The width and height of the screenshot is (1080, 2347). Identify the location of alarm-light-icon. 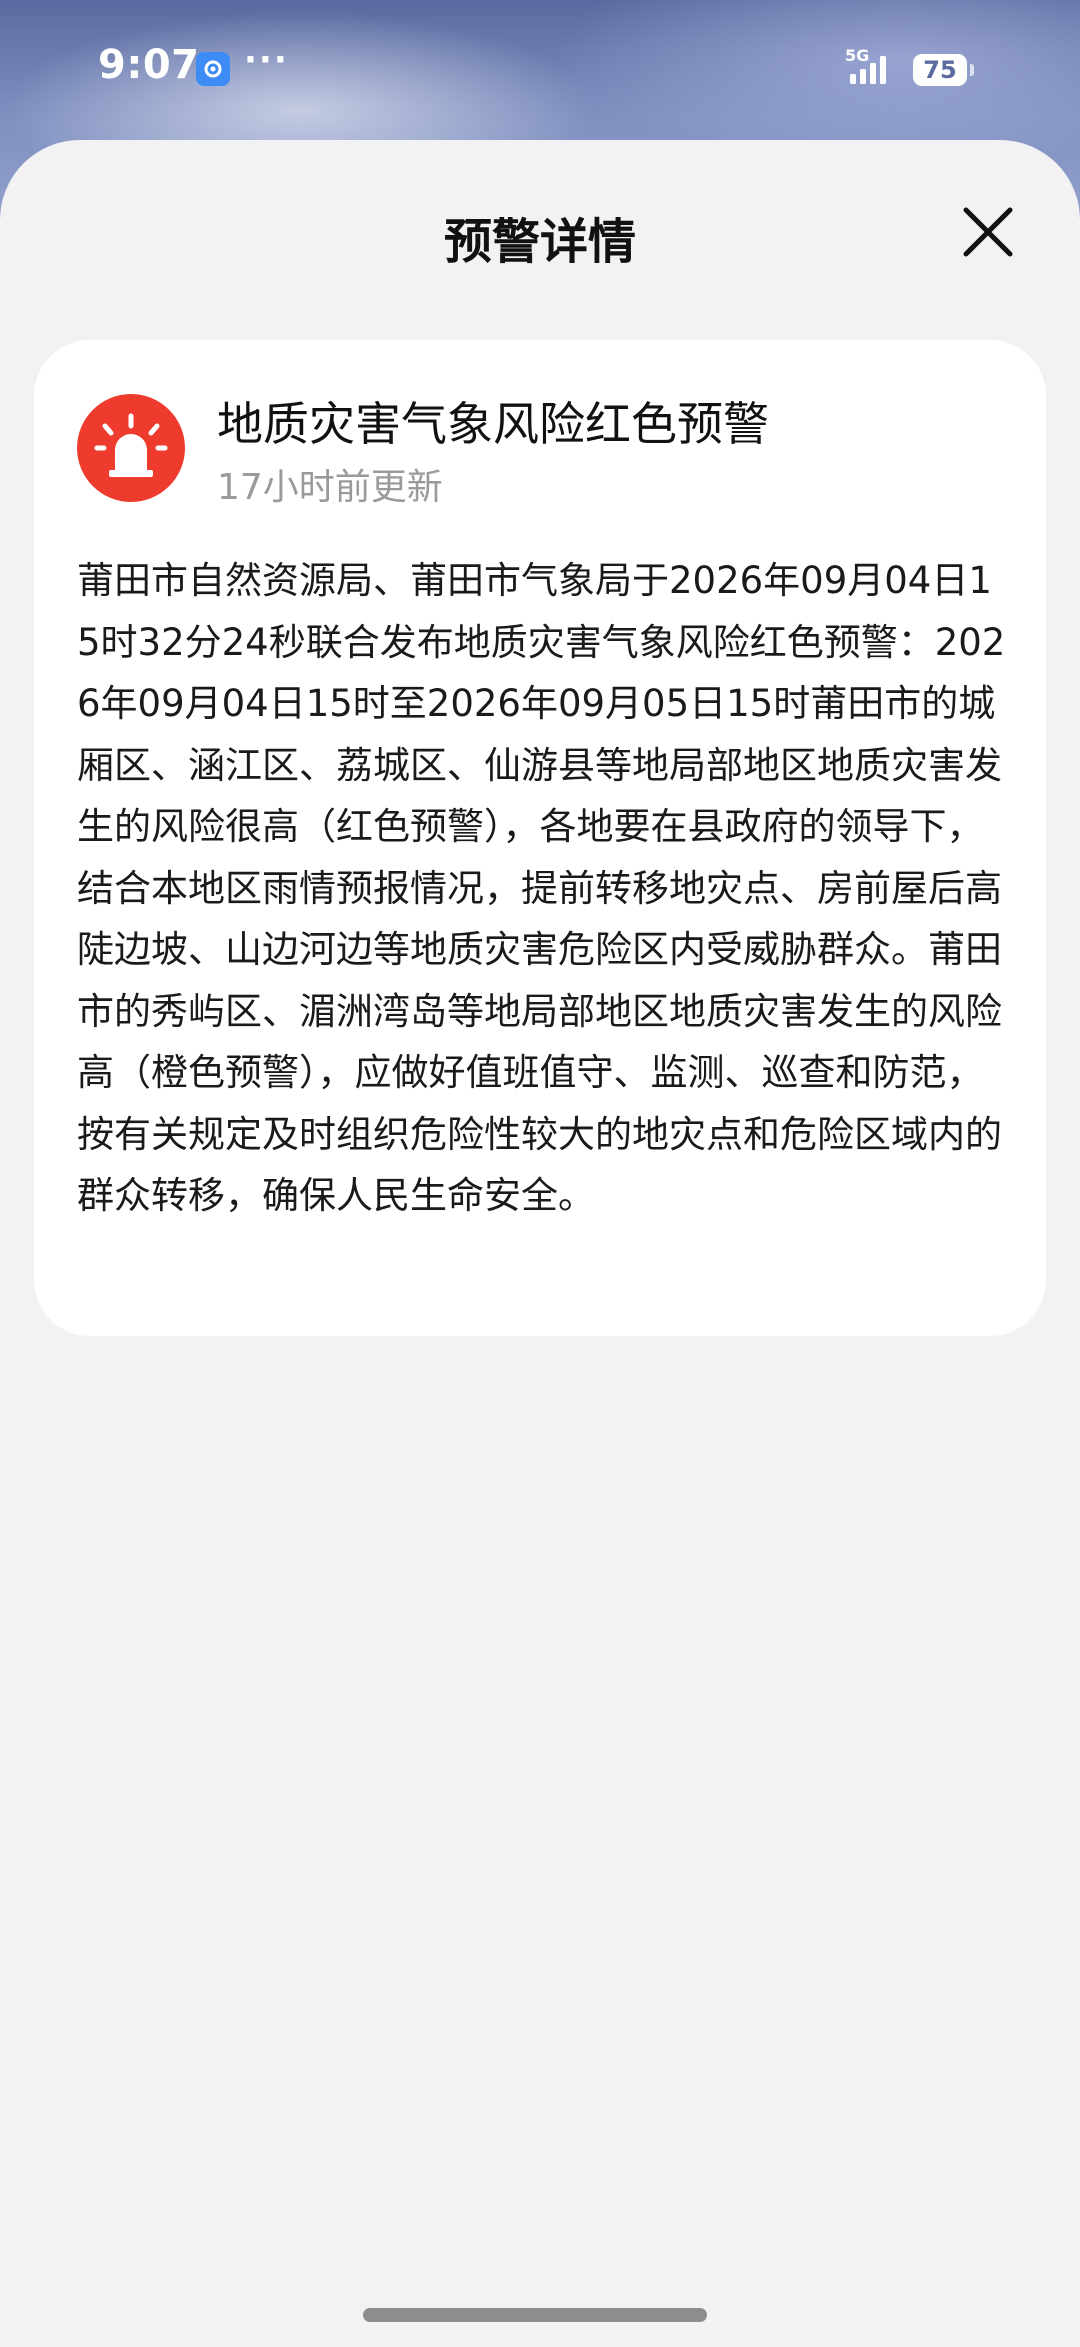
(131, 448).